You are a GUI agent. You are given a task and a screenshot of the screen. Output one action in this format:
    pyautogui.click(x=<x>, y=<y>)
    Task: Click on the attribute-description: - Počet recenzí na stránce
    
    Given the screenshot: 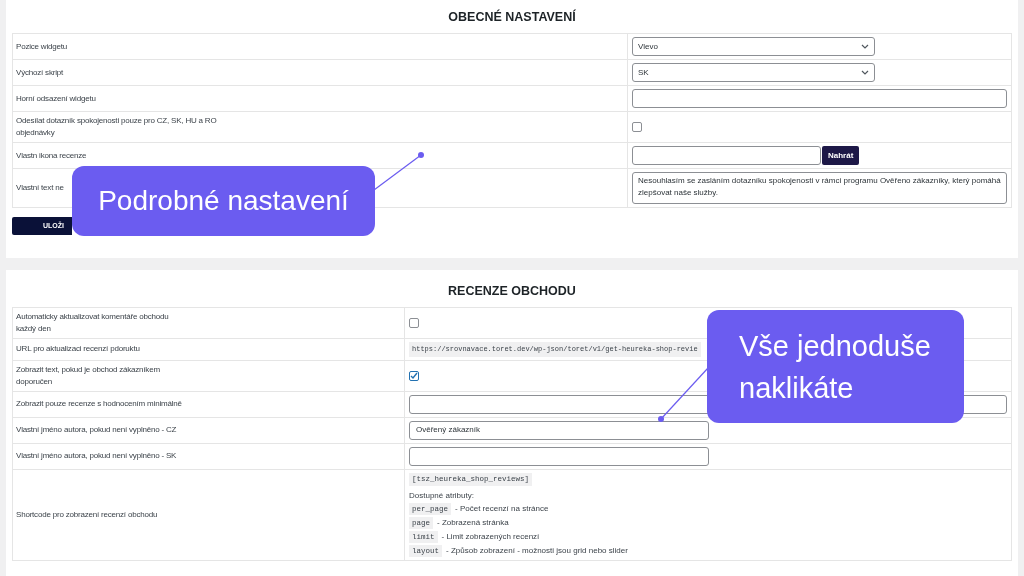 What is the action you would take?
    pyautogui.click(x=502, y=508)
    